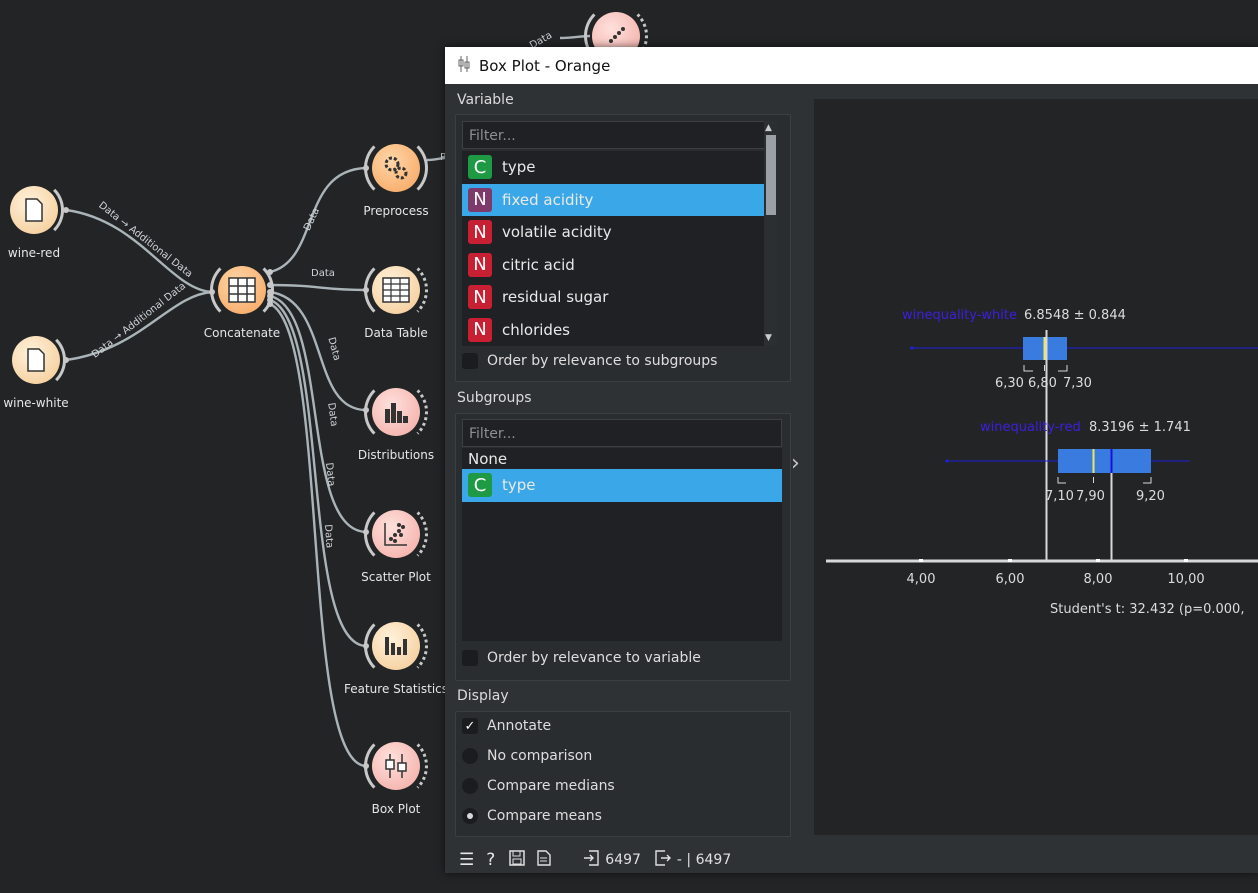  I want to click on node-concatenate: Concatenate, so click(242, 299).